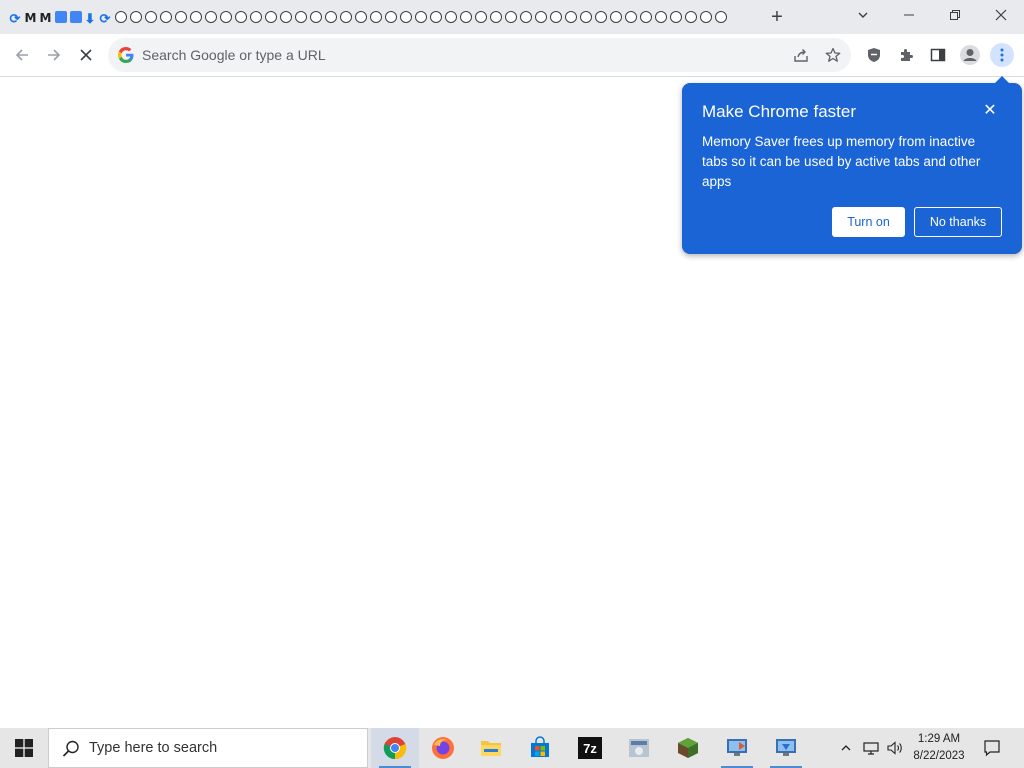  I want to click on taskbar-search-box: Type here to search, so click(208, 748).